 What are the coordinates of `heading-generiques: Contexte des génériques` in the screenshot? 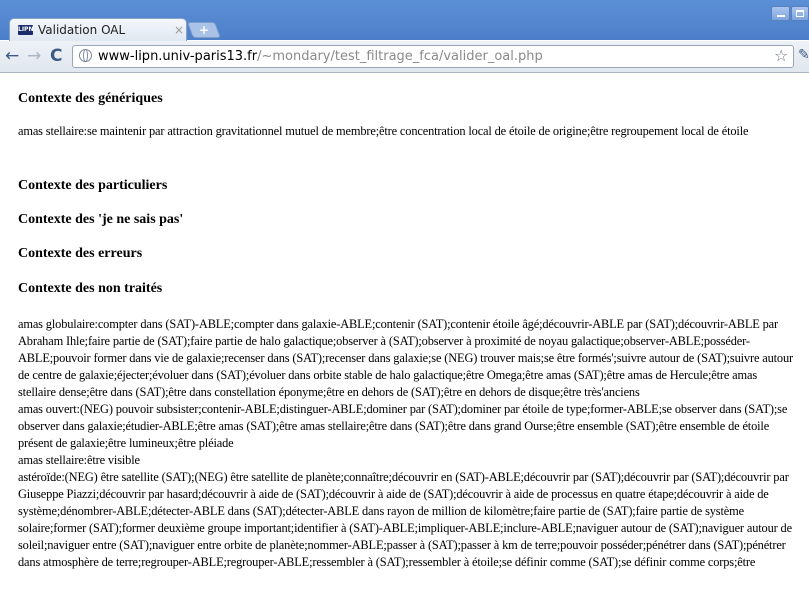 It's located at (90, 98).